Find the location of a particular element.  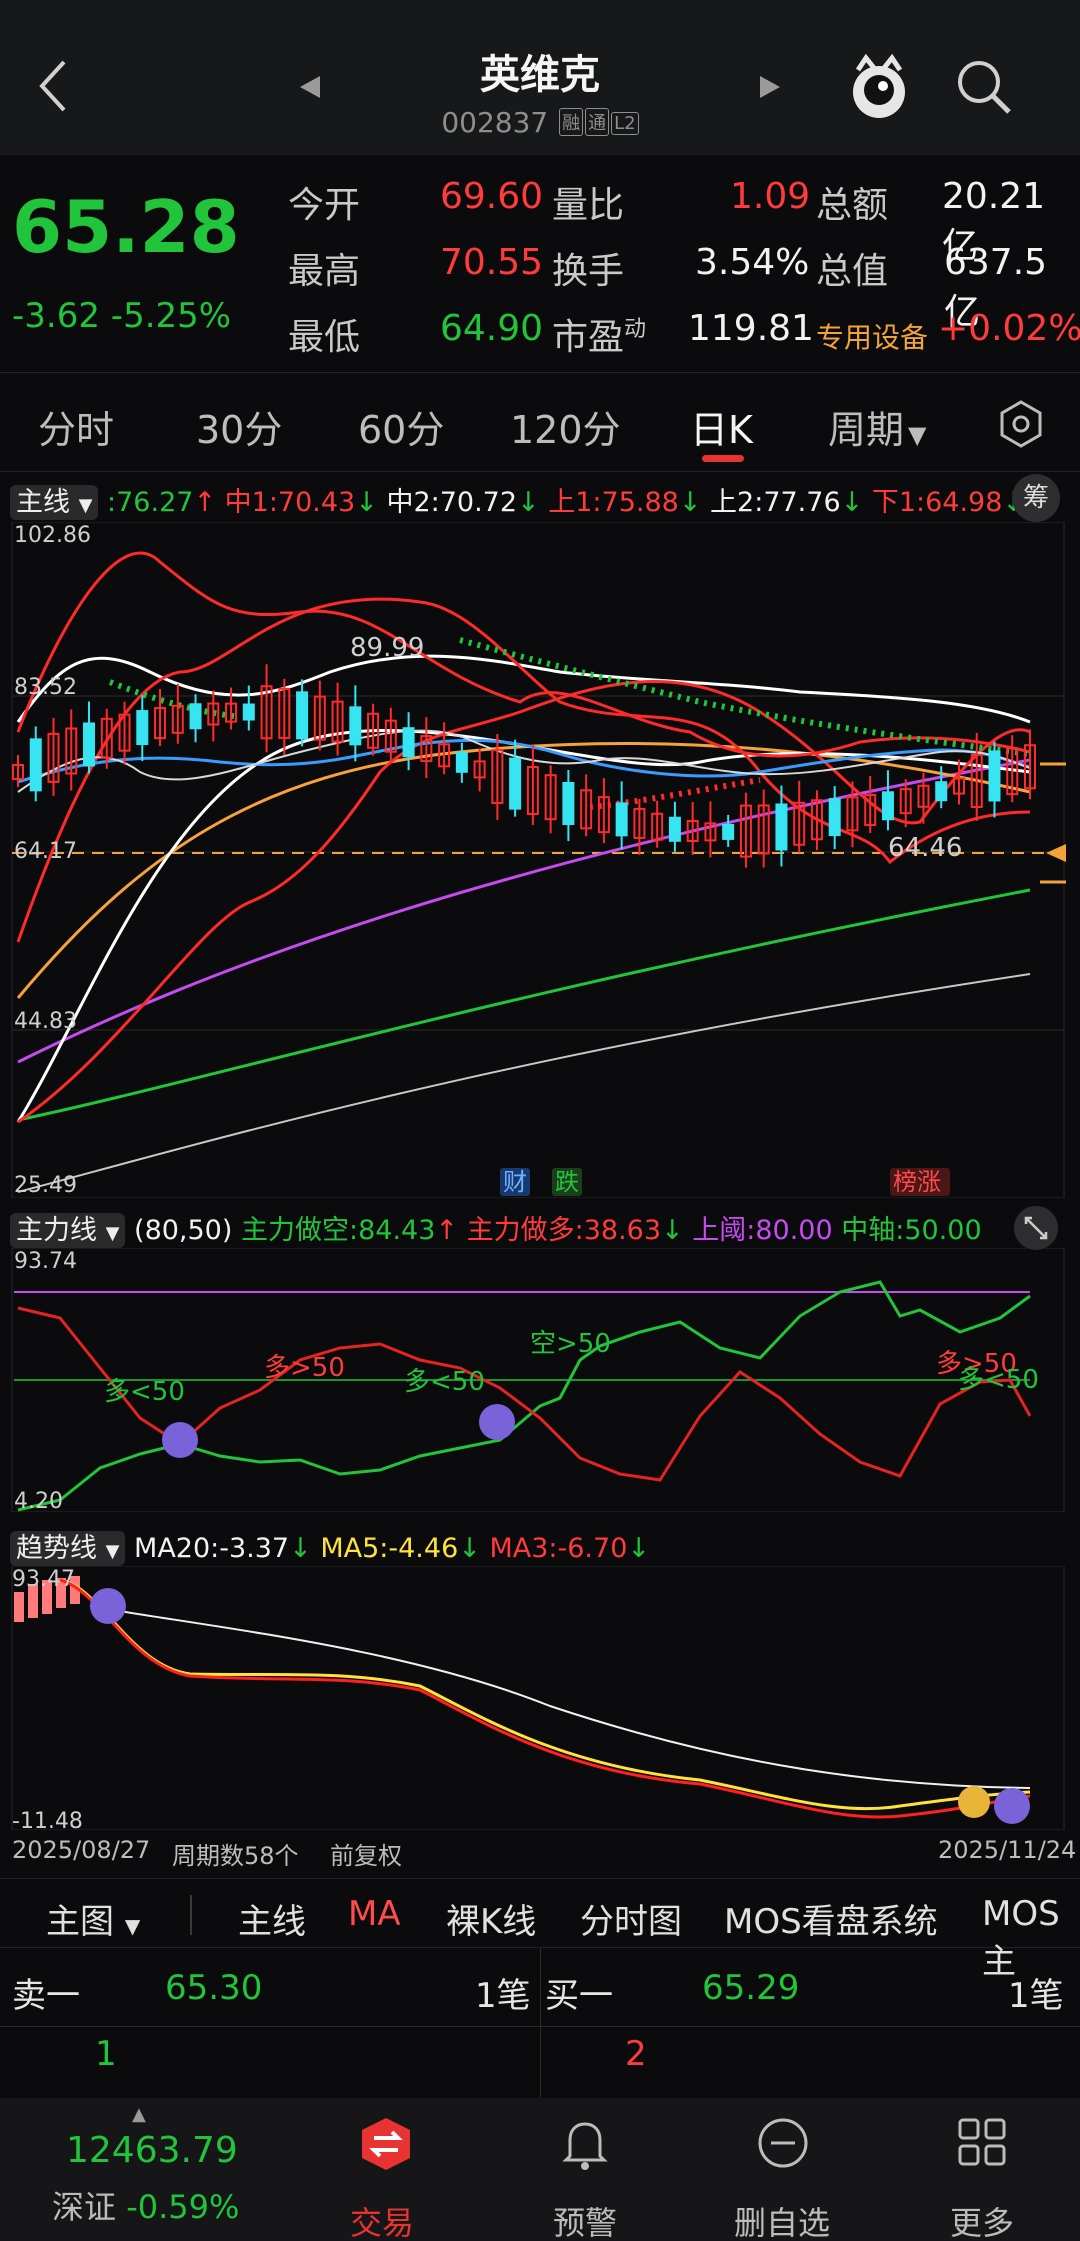

index-value: 12463.79 is located at coordinates (152, 2150).